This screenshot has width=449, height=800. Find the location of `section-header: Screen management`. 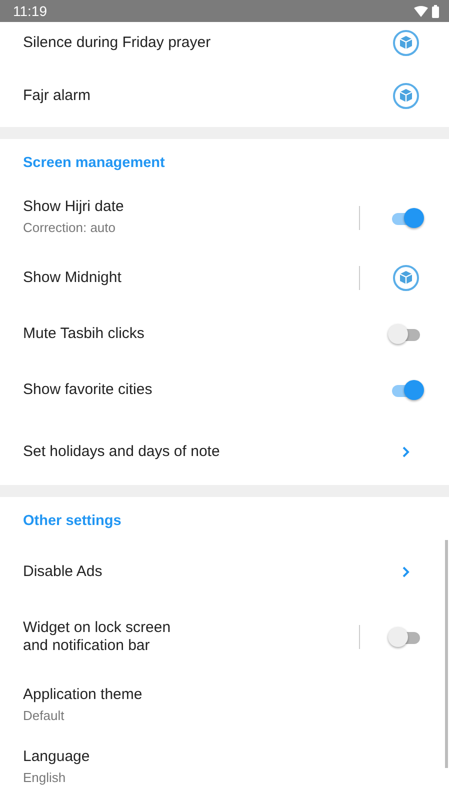

section-header: Screen management is located at coordinates (94, 163).